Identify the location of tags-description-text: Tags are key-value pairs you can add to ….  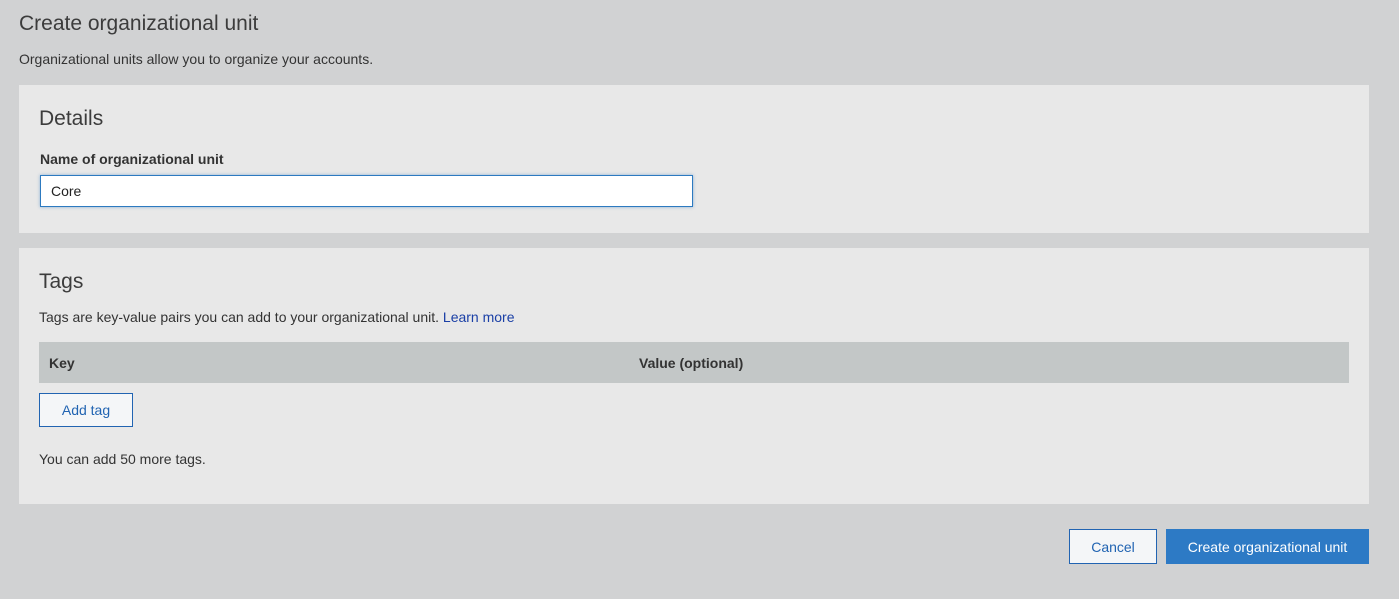
(239, 317).